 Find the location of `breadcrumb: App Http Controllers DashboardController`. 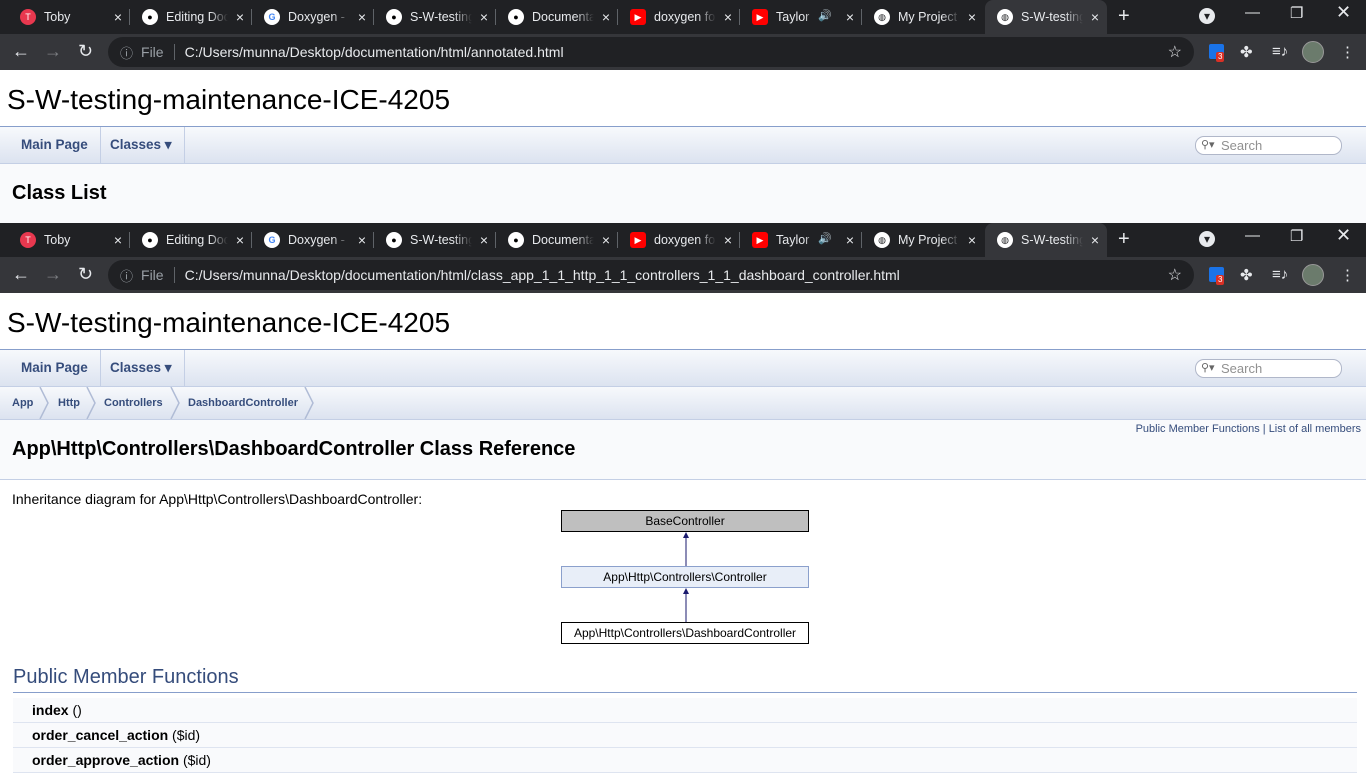

breadcrumb: App Http Controllers DashboardController is located at coordinates (683, 403).